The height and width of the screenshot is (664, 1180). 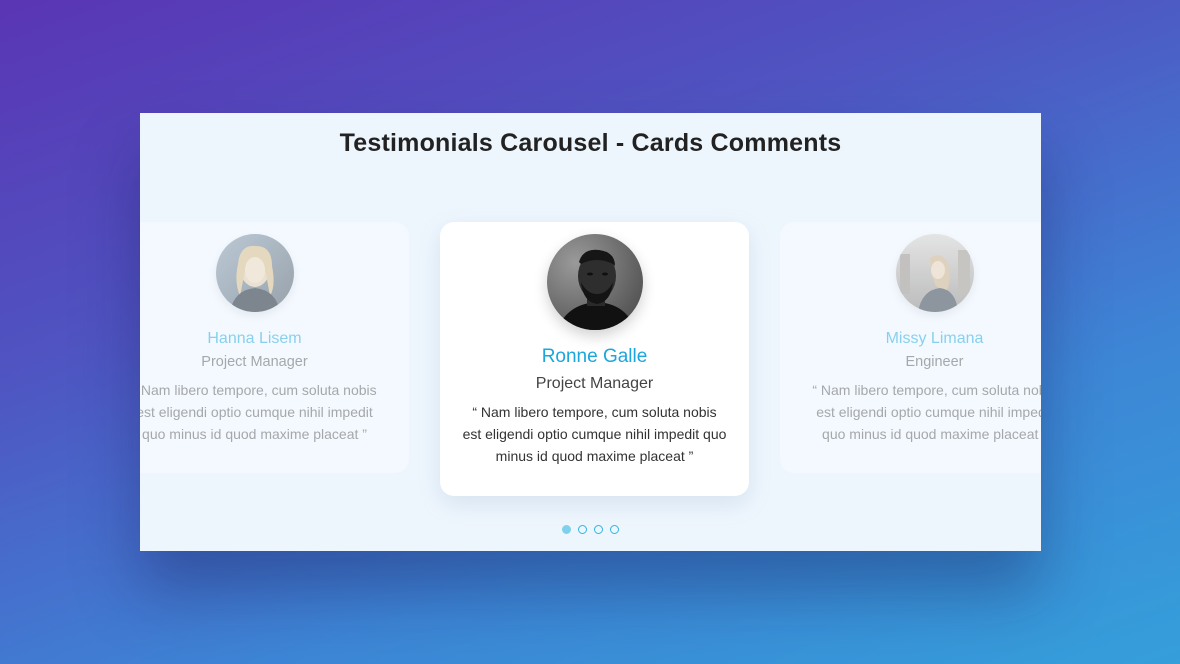 What do you see at coordinates (590, 529) in the screenshot?
I see `carousel-pagination` at bounding box center [590, 529].